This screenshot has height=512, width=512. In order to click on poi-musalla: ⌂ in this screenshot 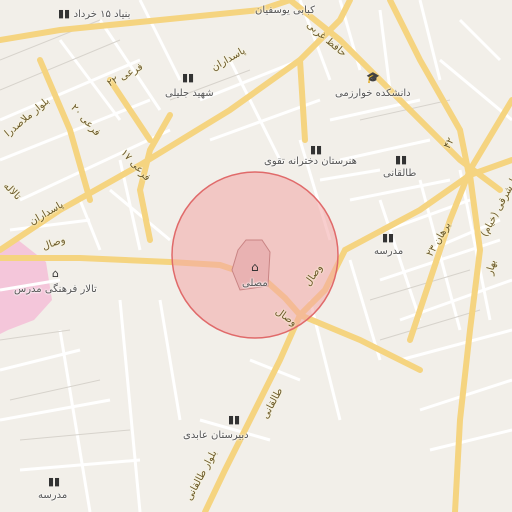, I will do `click(255, 267)`.